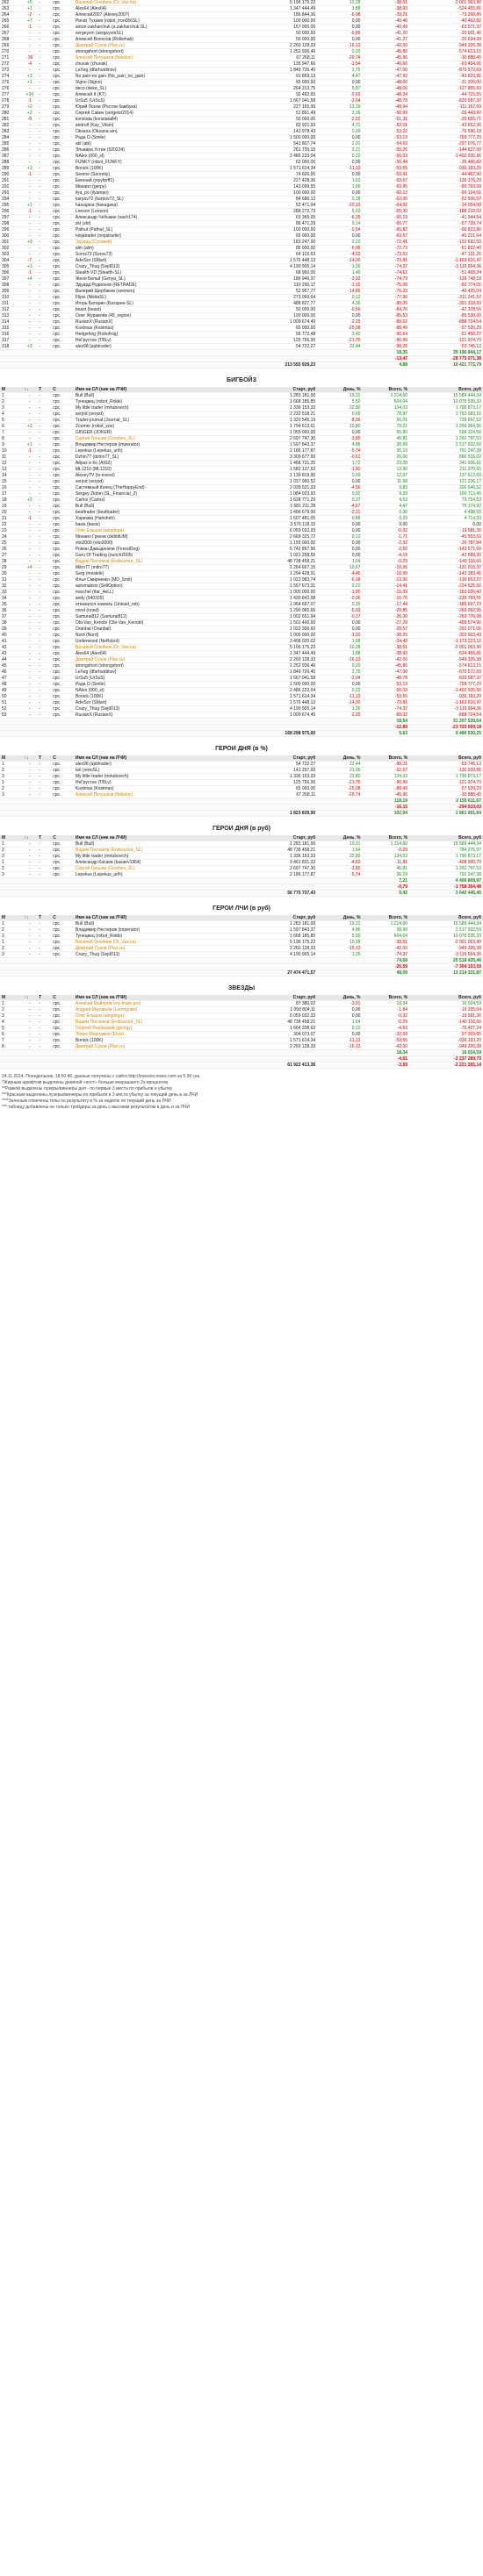  I want to click on cell-name: Алексей Петушков (flakelox), so click(155, 57).